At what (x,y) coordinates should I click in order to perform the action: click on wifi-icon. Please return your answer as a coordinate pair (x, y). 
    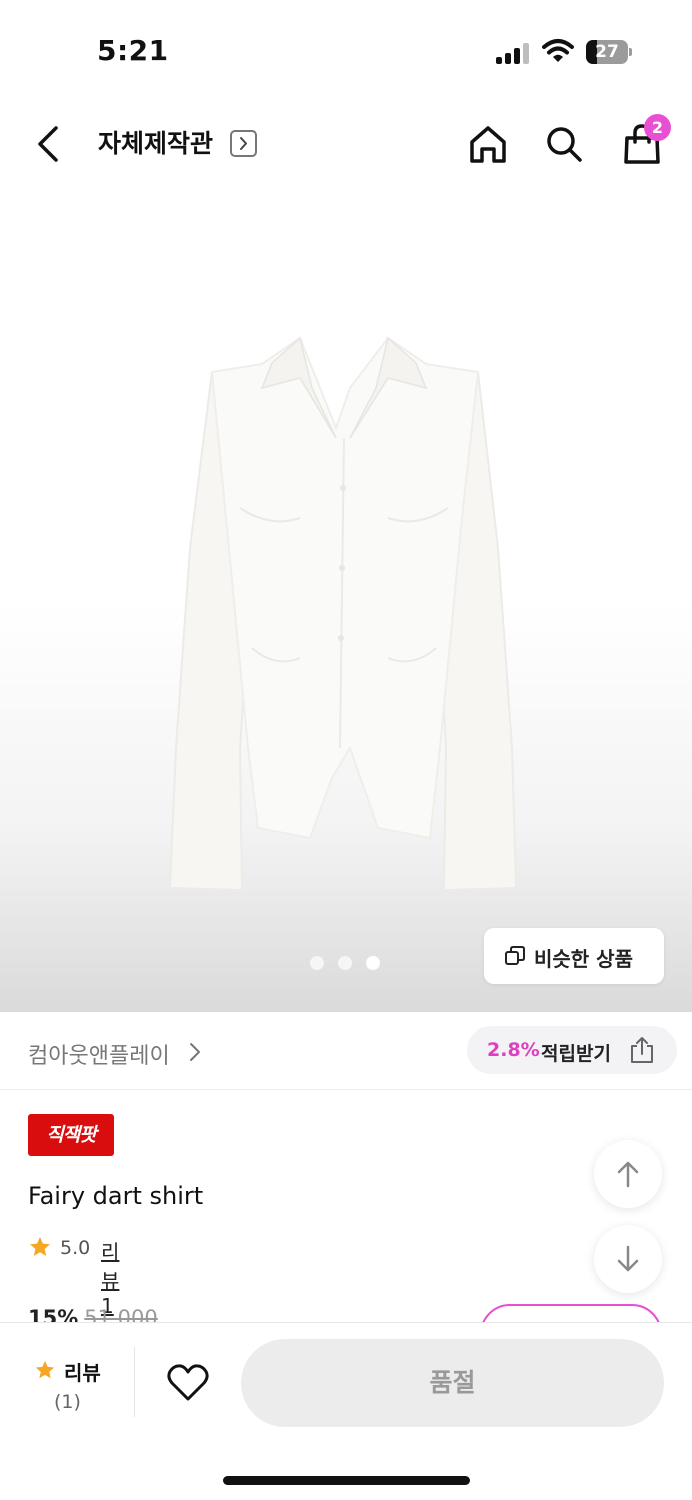
    Looking at the image, I should click on (558, 50).